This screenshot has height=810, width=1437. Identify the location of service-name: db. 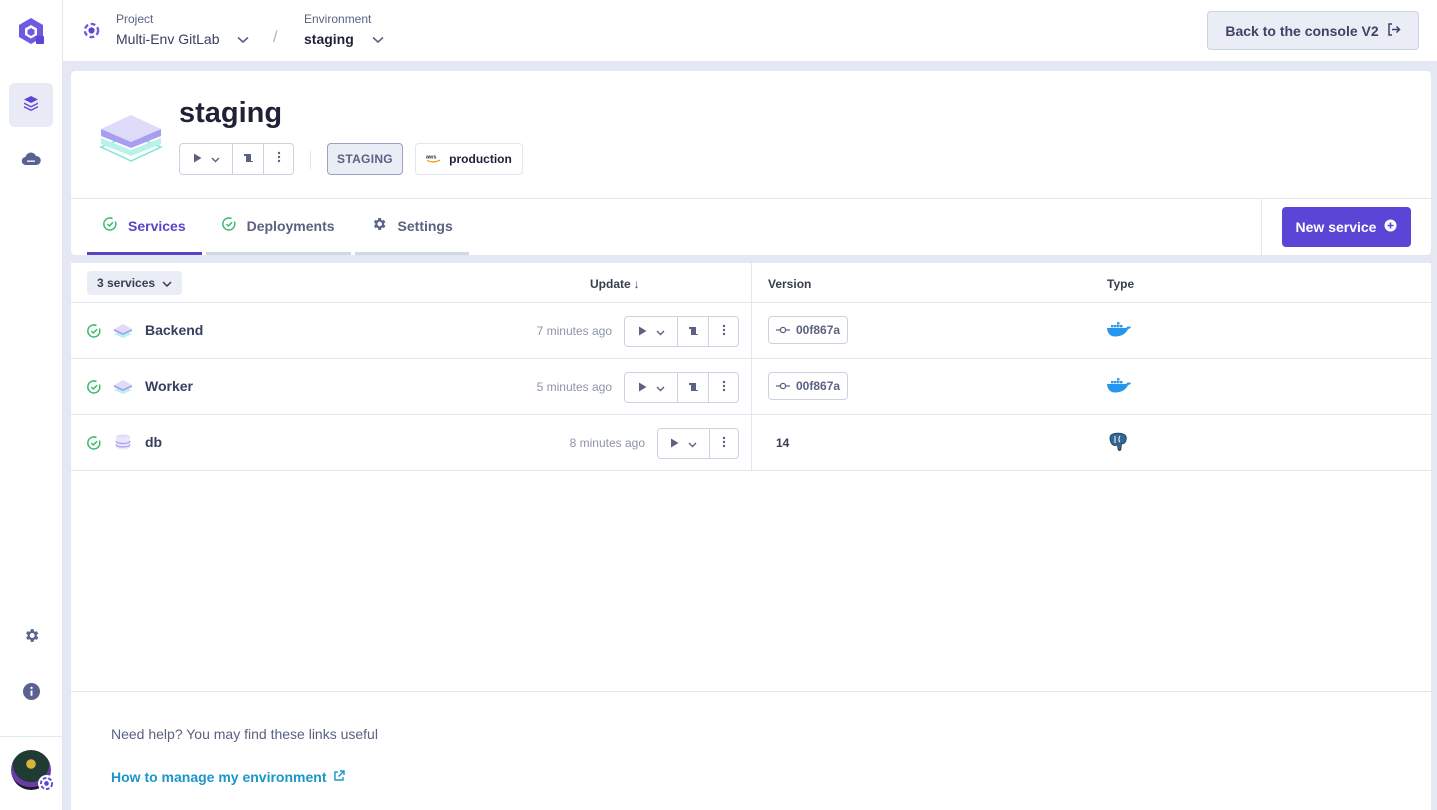
(153, 442).